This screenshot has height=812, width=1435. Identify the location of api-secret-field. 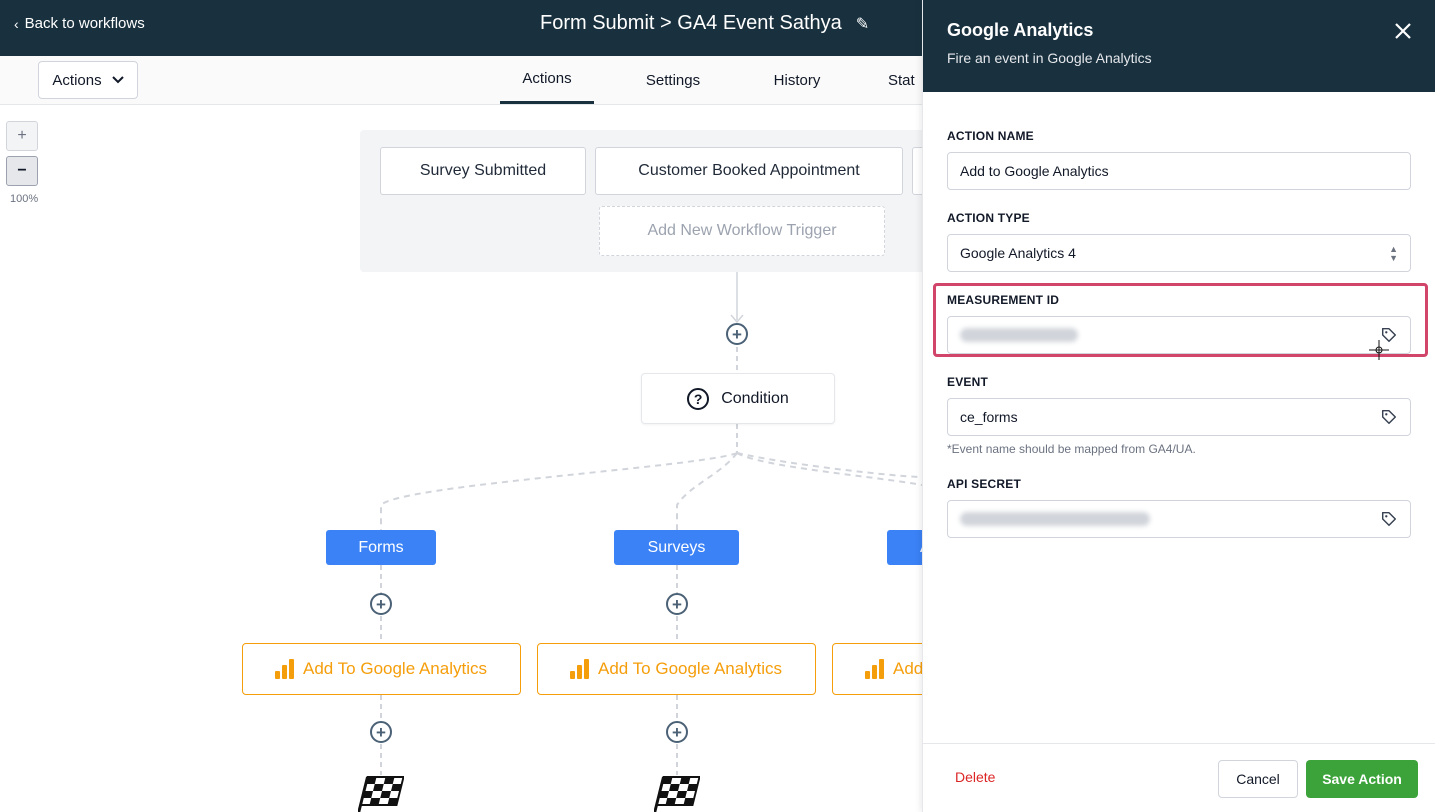
(1179, 519).